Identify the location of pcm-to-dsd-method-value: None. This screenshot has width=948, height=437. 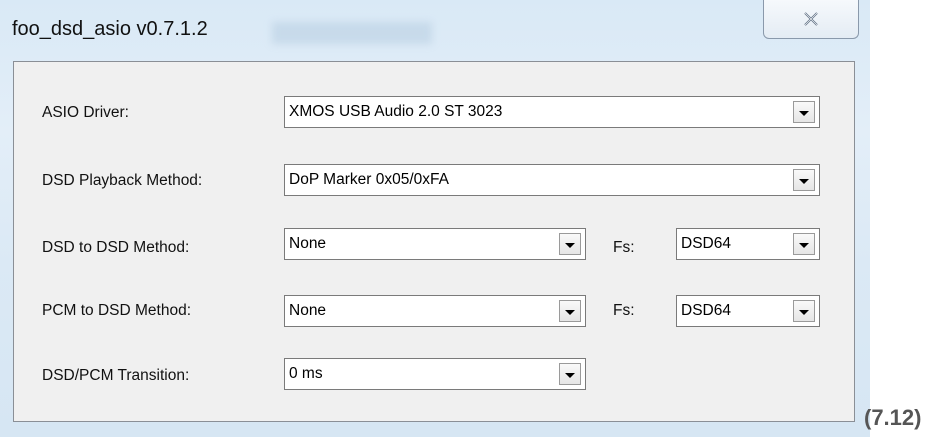
(308, 310).